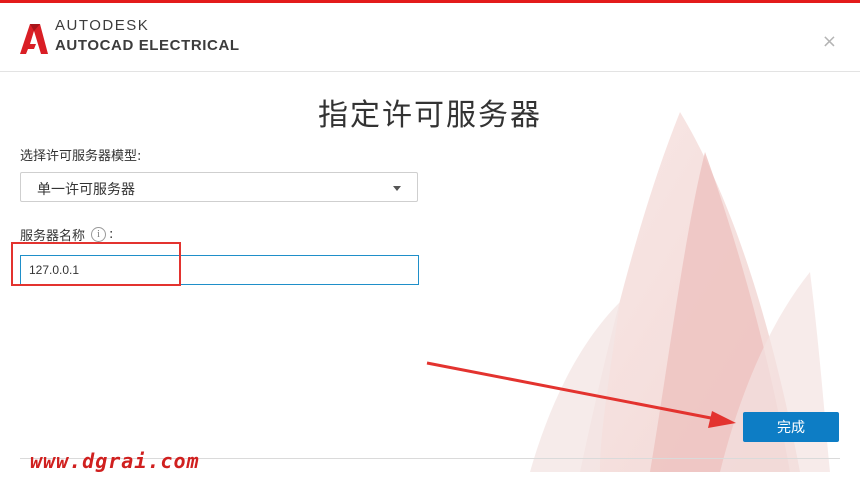 This screenshot has height=500, width=860. Describe the element at coordinates (111, 234) in the screenshot. I see `server-name-colon: :` at that location.